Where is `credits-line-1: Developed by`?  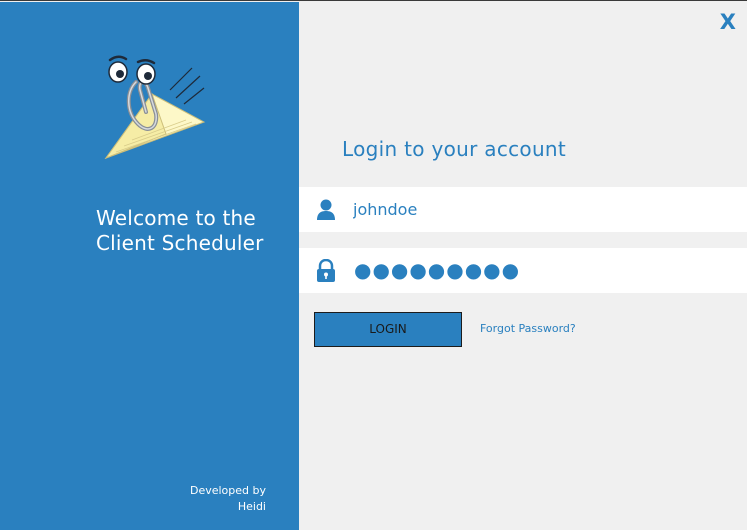
credits-line-1: Developed by is located at coordinates (227, 490).